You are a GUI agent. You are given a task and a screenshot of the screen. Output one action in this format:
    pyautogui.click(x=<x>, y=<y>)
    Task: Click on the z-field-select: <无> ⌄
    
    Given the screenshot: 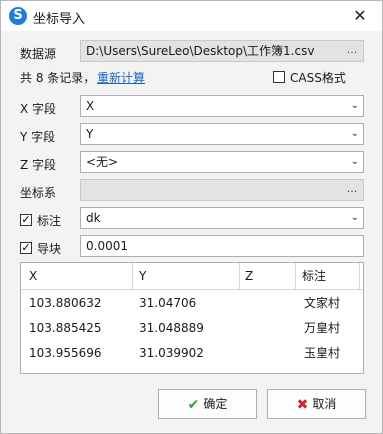 What is the action you would take?
    pyautogui.click(x=222, y=162)
    